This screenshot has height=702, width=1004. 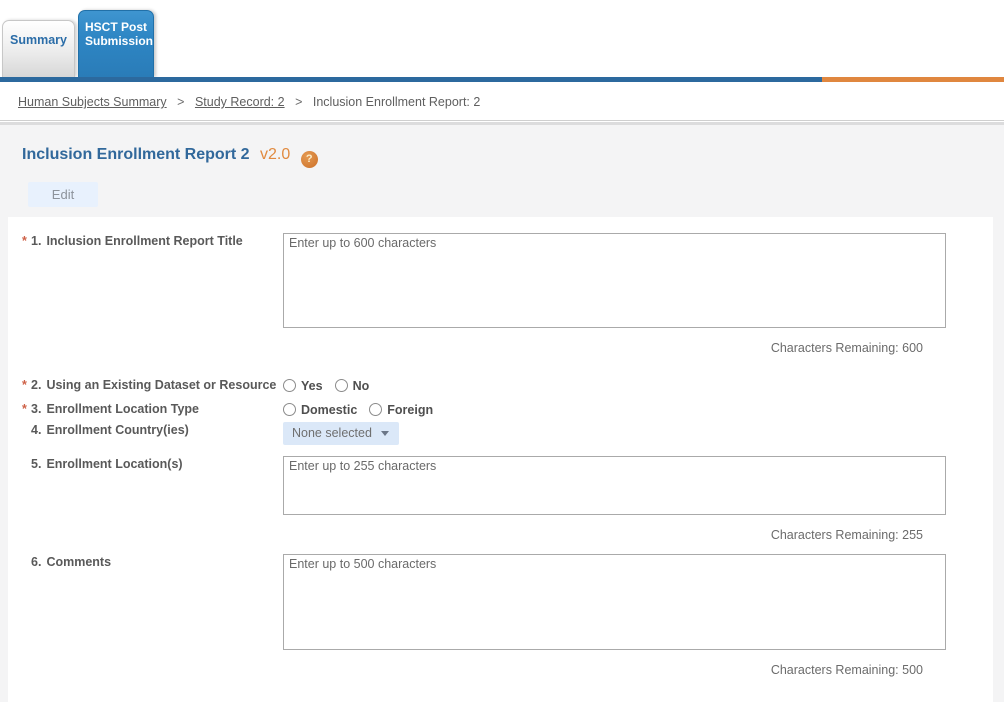 I want to click on tab-hsct-post-submission: HSCT Post Submission, so click(x=116, y=43).